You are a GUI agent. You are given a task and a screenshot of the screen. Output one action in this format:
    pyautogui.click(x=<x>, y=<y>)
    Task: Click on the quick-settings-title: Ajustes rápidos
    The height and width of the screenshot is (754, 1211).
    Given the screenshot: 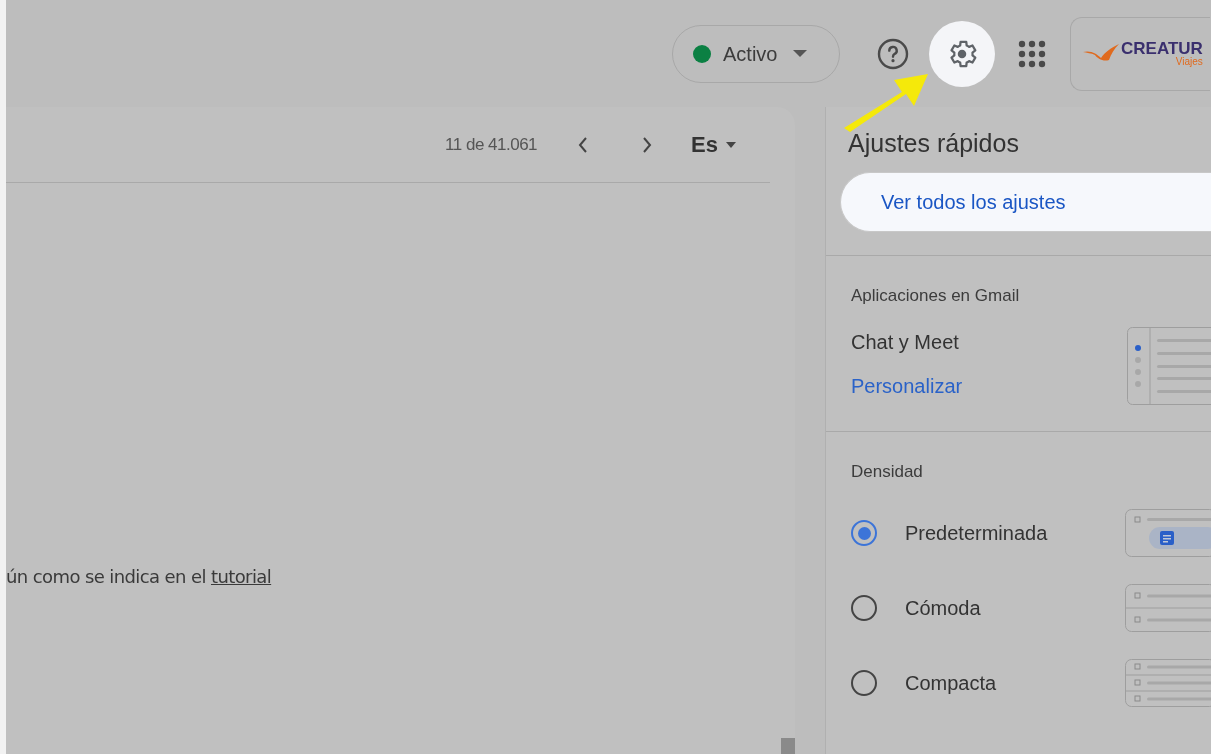 What is the action you would take?
    pyautogui.click(x=933, y=142)
    